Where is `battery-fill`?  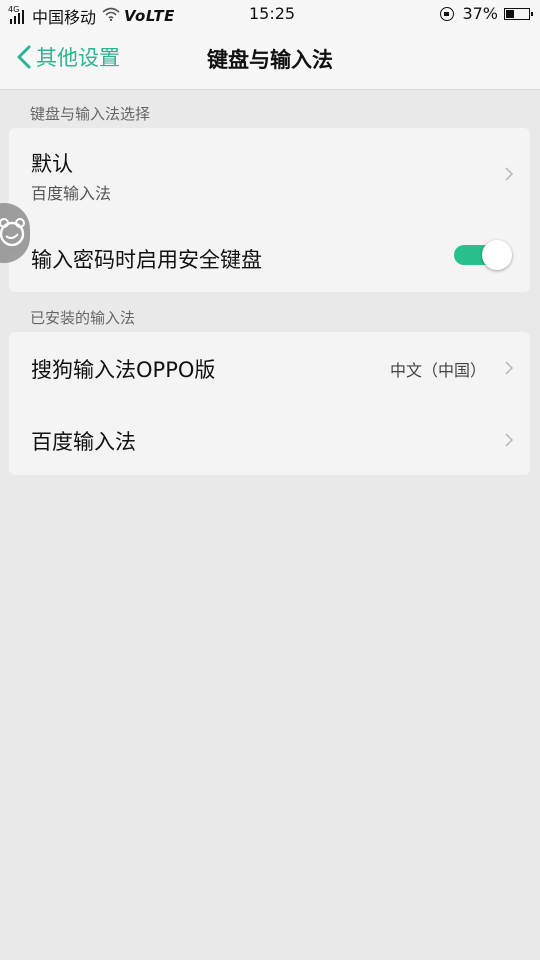
battery-fill is located at coordinates (510, 13).